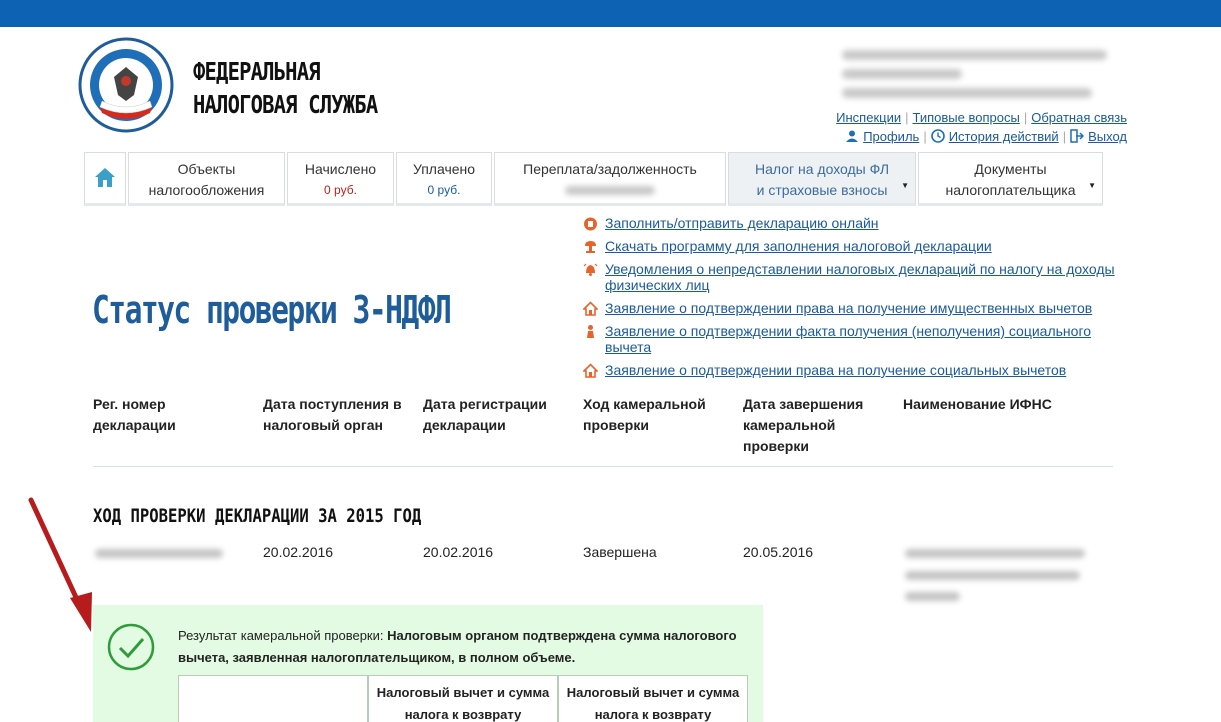 This screenshot has width=1221, height=722. What do you see at coordinates (977, 404) in the screenshot?
I see `header-ifns-name: Наименование ИФНС` at bounding box center [977, 404].